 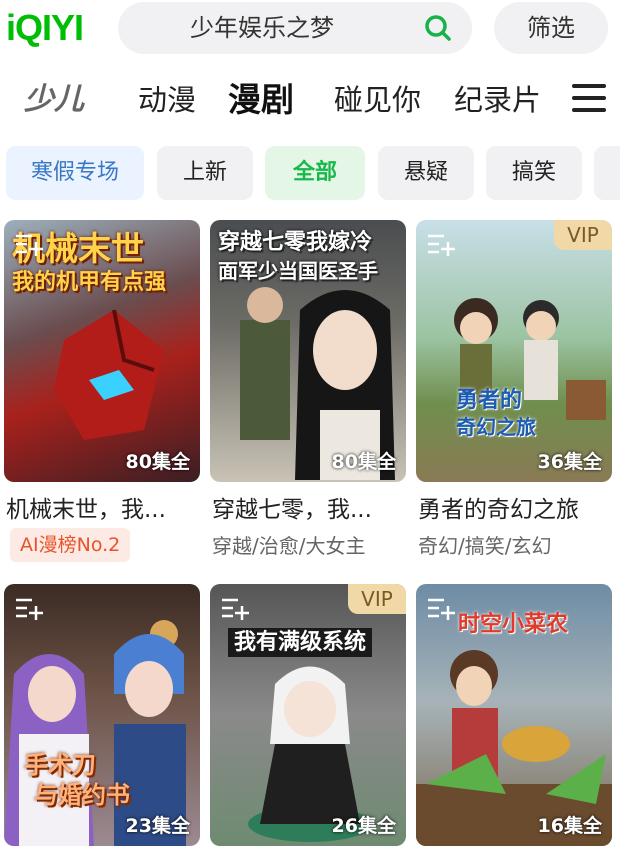 I want to click on drama-card: 机械末世 我的机甲有点强 80集全 机械末世，我... AI漫榜No.2, so click(x=102, y=392).